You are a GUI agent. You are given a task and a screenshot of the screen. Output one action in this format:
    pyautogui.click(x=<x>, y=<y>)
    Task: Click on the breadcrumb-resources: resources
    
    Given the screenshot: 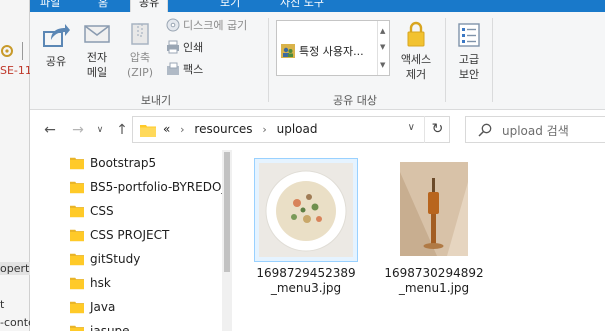 What is the action you would take?
    pyautogui.click(x=223, y=129)
    